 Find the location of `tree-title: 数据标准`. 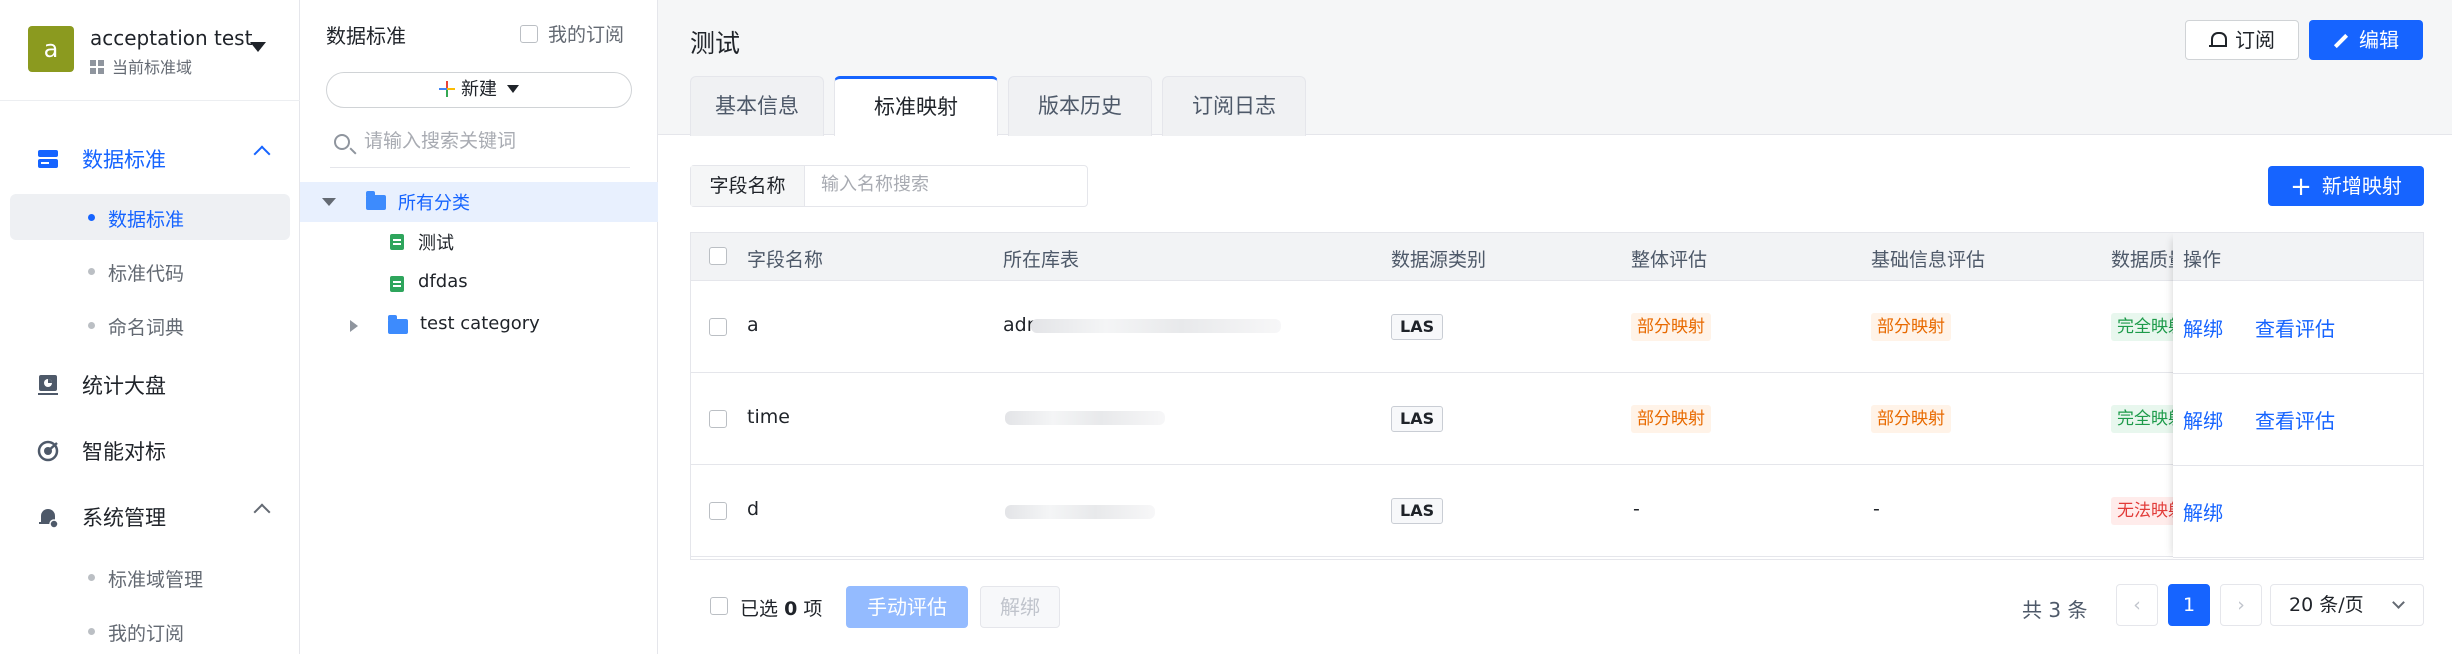

tree-title: 数据标准 is located at coordinates (366, 36).